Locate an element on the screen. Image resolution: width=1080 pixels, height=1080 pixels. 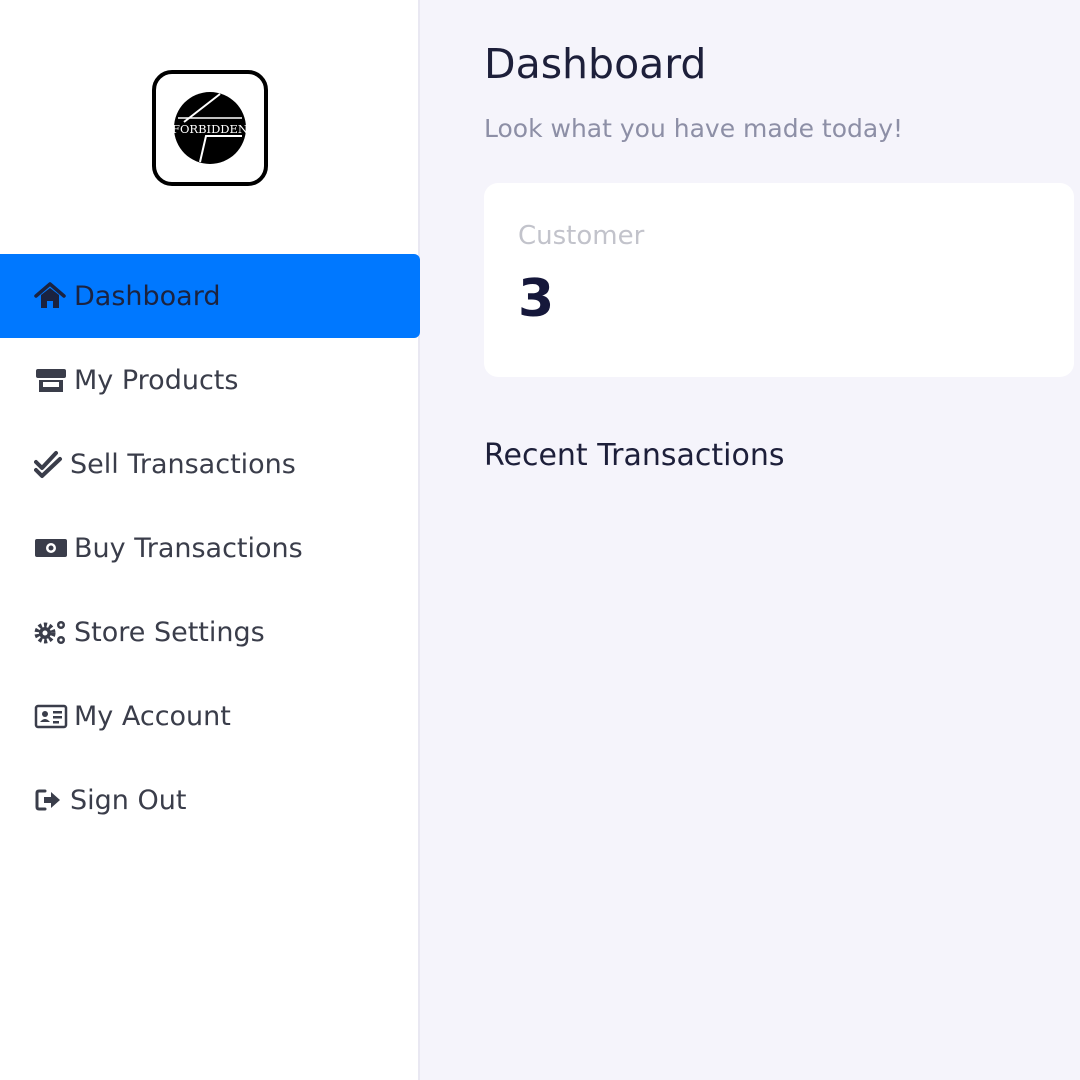
sidebar-item-sell-transactions: Sell Transactions is located at coordinates (210, 464).